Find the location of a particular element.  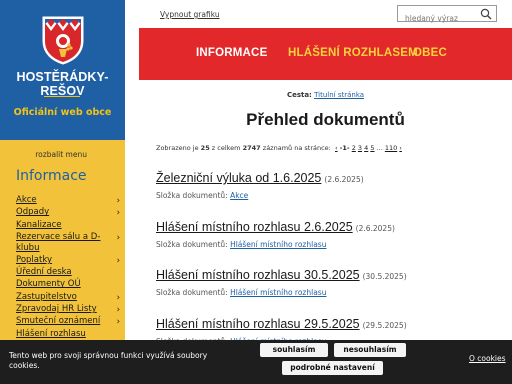

cookie-settings-button: podrobné nastavení is located at coordinates (332, 368).